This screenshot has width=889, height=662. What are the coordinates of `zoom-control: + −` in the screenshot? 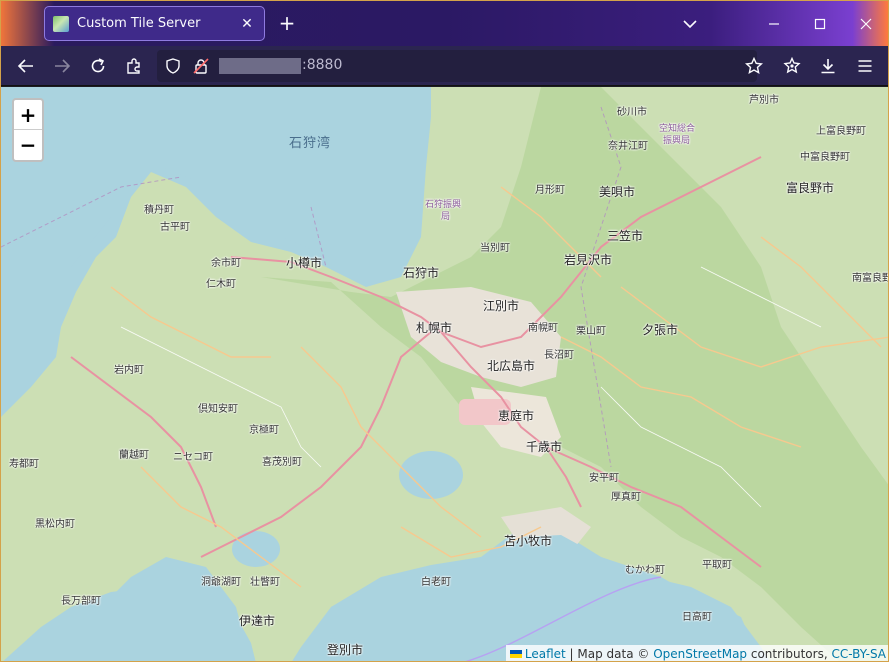 It's located at (28, 130).